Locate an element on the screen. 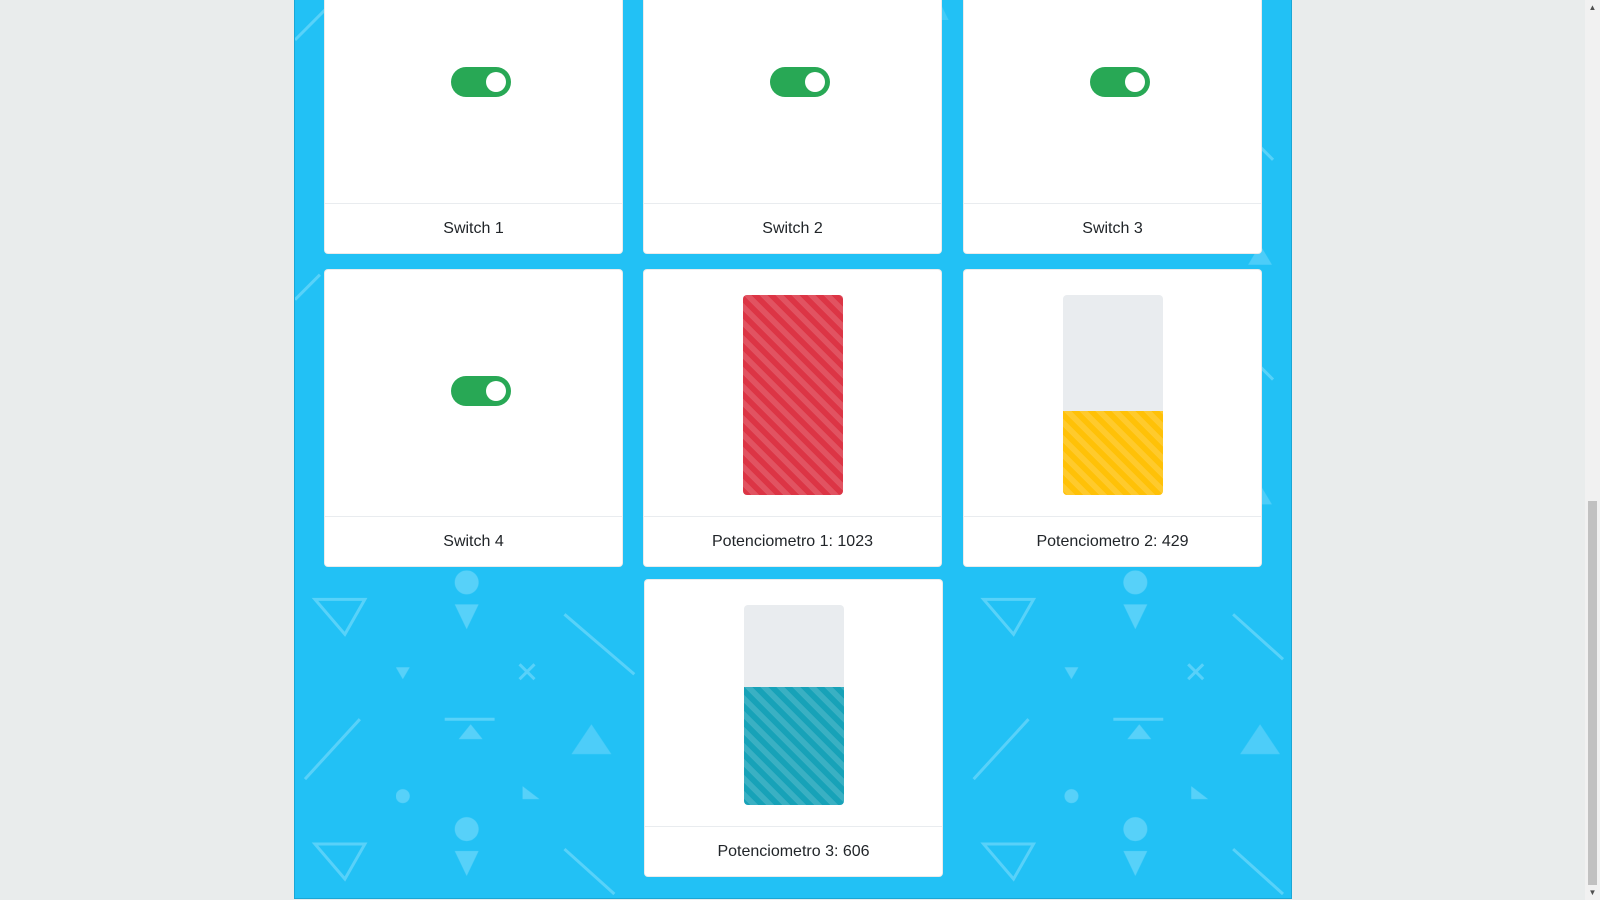 The image size is (1600, 900). potenciometro-card-3: Potenciometro 3: 606 is located at coordinates (793, 728).